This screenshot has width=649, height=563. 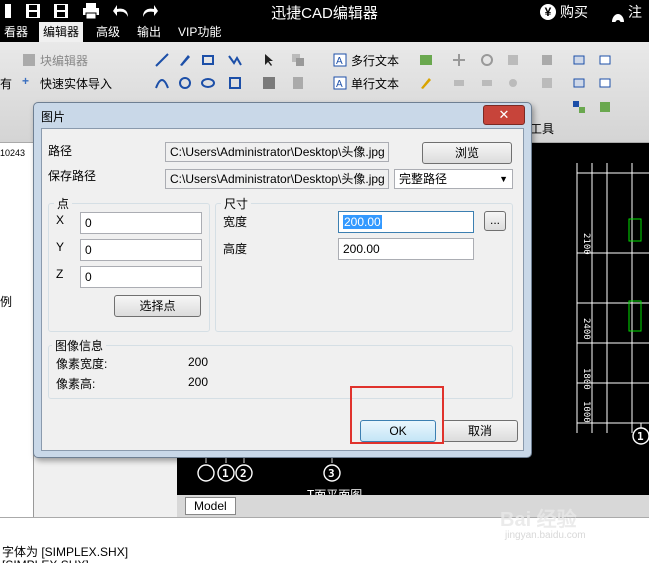 I want to click on path-mode-select: 完整路径 ▼, so click(x=453, y=179).